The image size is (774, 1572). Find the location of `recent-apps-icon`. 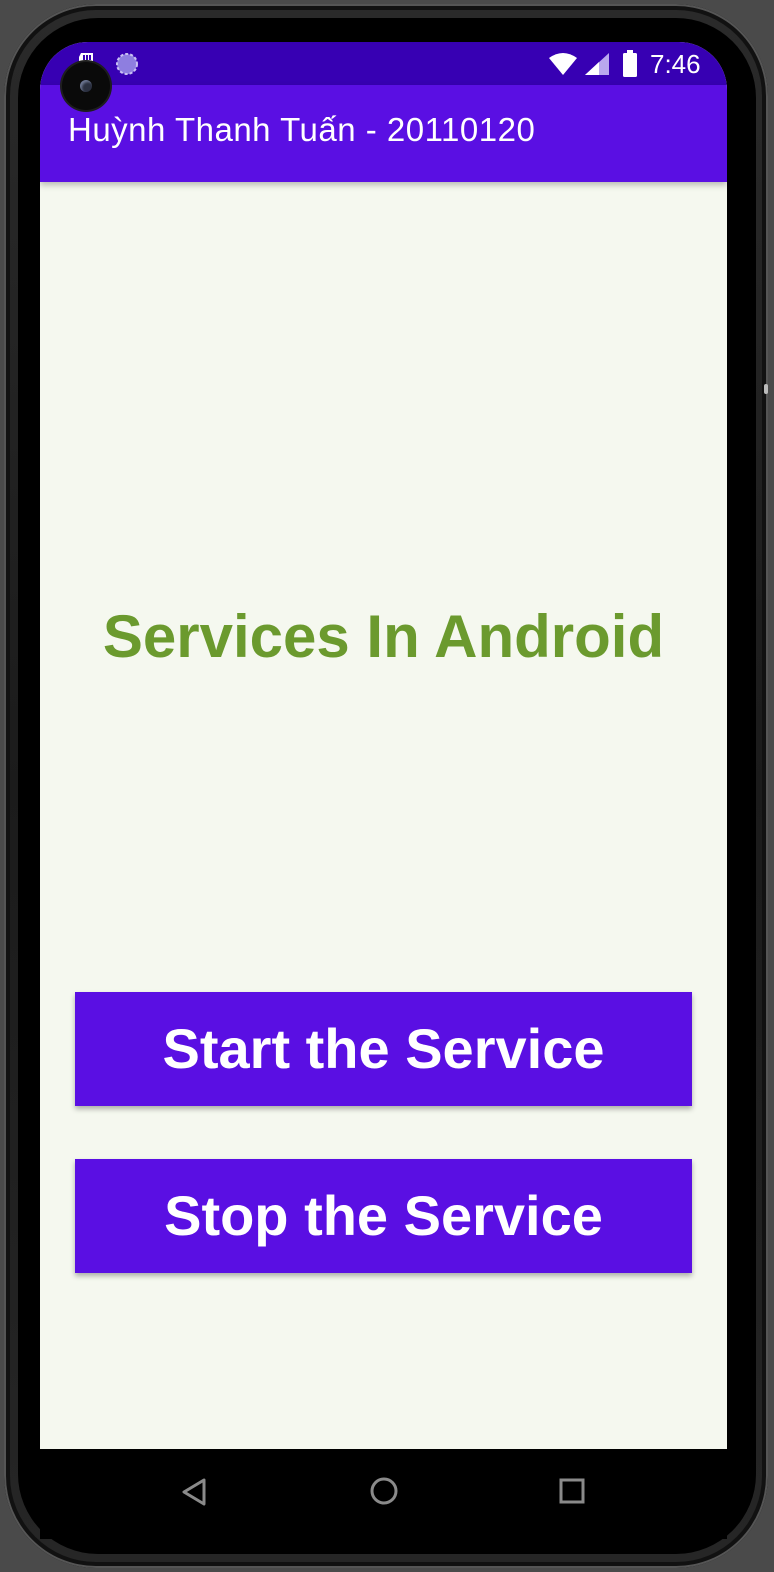

recent-apps-icon is located at coordinates (572, 1493).